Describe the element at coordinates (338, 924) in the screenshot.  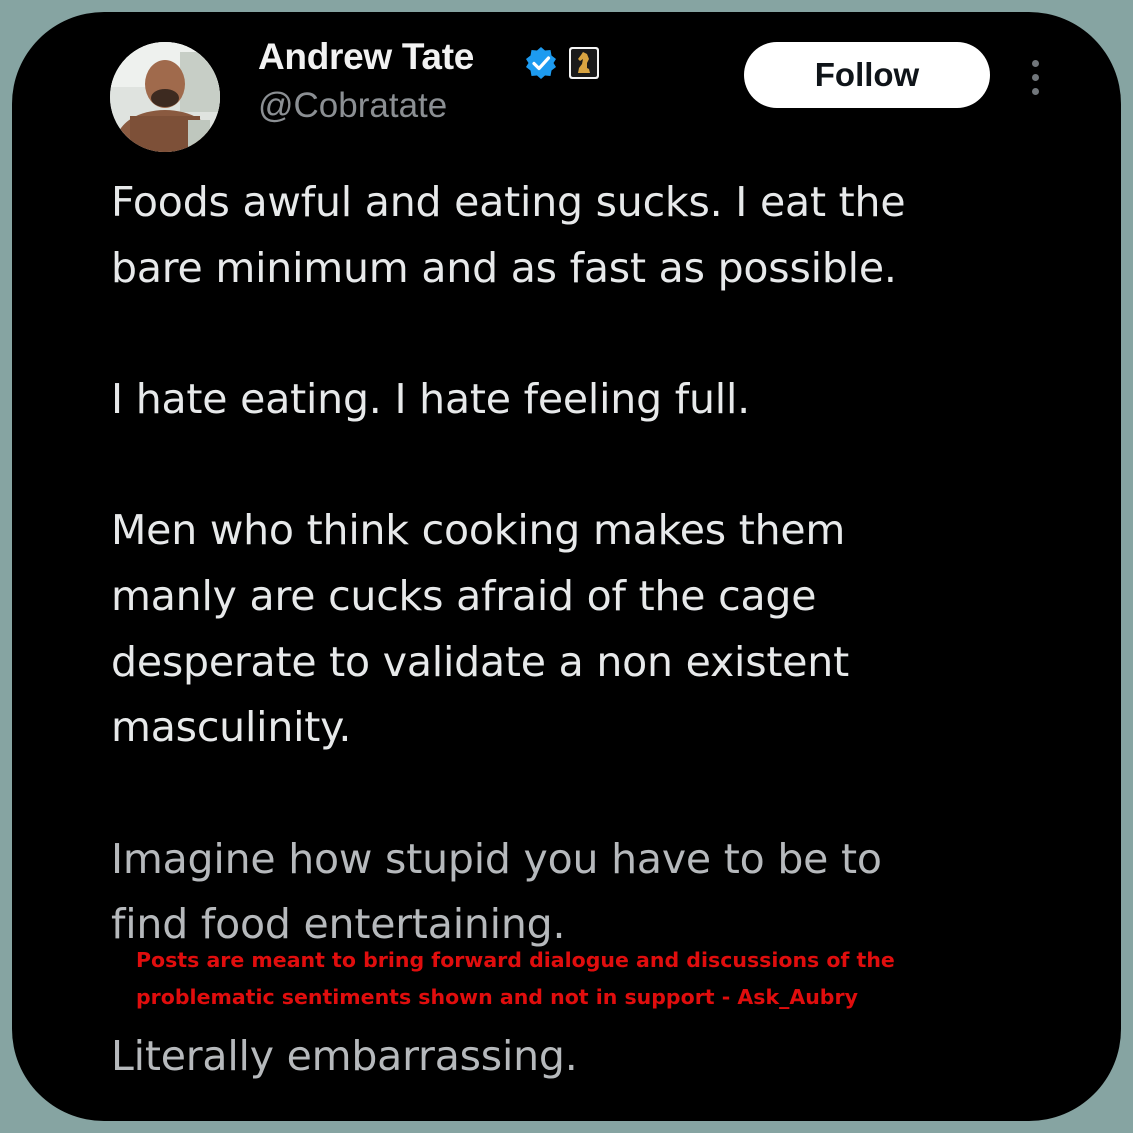
I see `post-text-line: find food entertaining.` at that location.